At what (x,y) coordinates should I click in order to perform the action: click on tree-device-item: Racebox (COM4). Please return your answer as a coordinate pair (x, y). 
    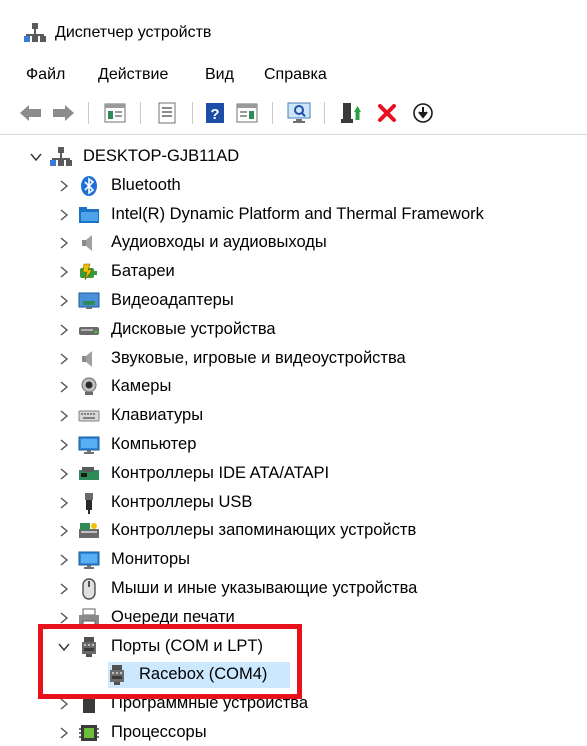
    Looking at the image, I should click on (293, 675).